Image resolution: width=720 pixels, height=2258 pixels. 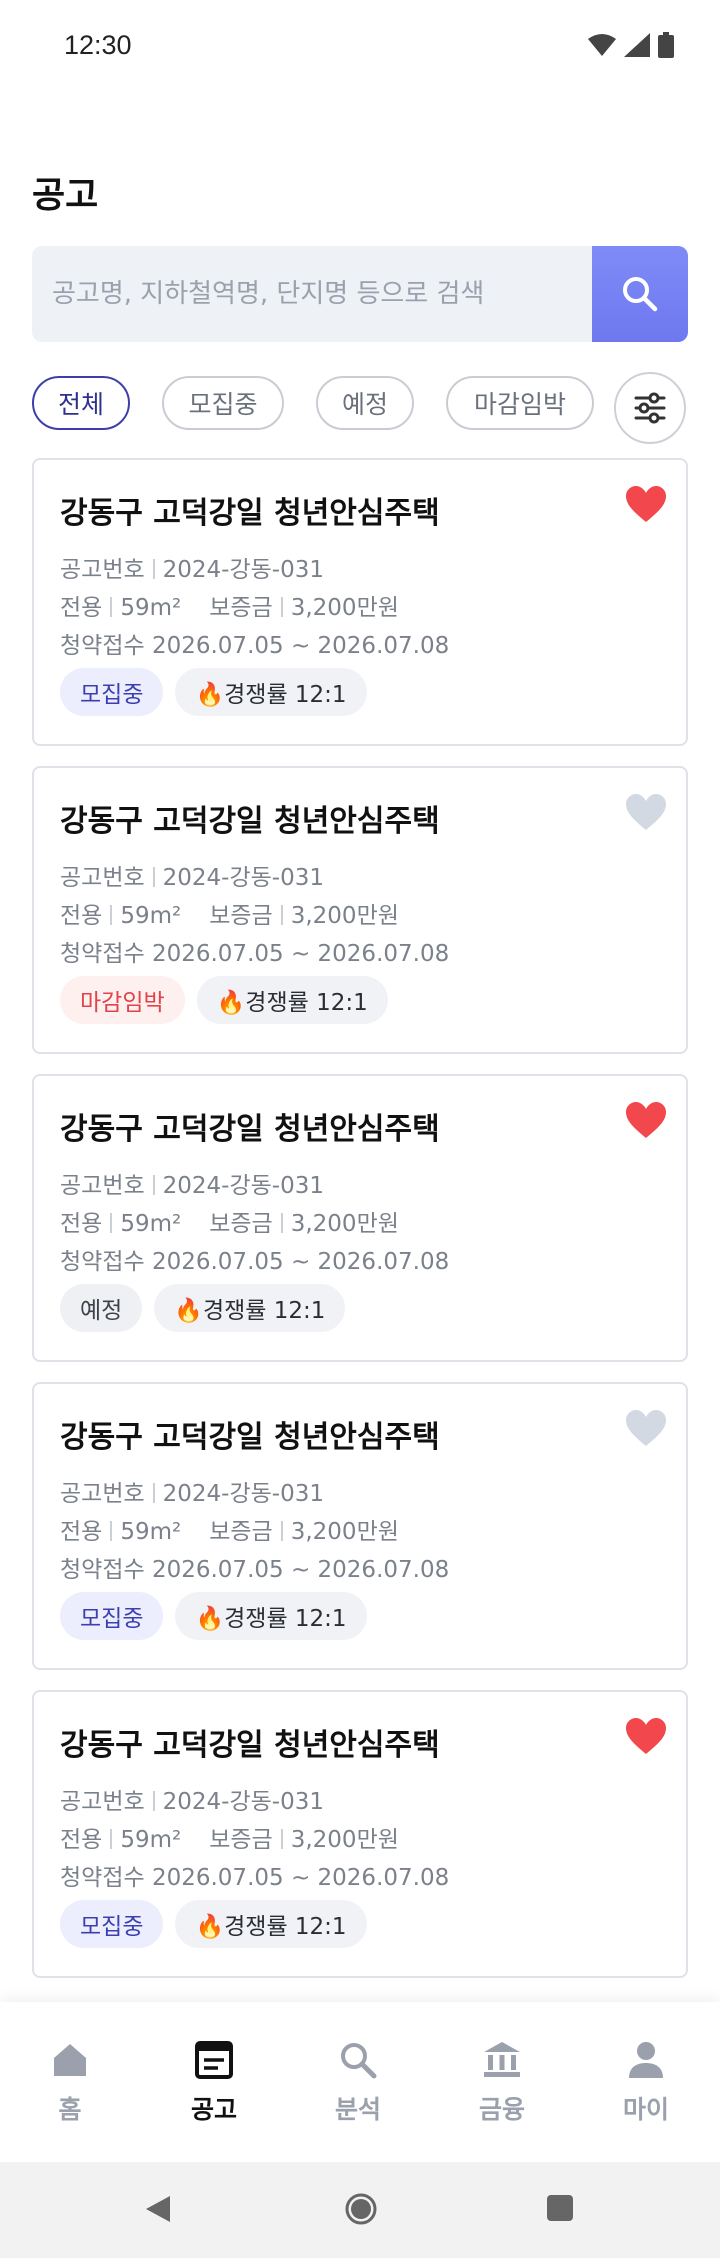 What do you see at coordinates (214, 2083) in the screenshot?
I see `nav-notice: 공고` at bounding box center [214, 2083].